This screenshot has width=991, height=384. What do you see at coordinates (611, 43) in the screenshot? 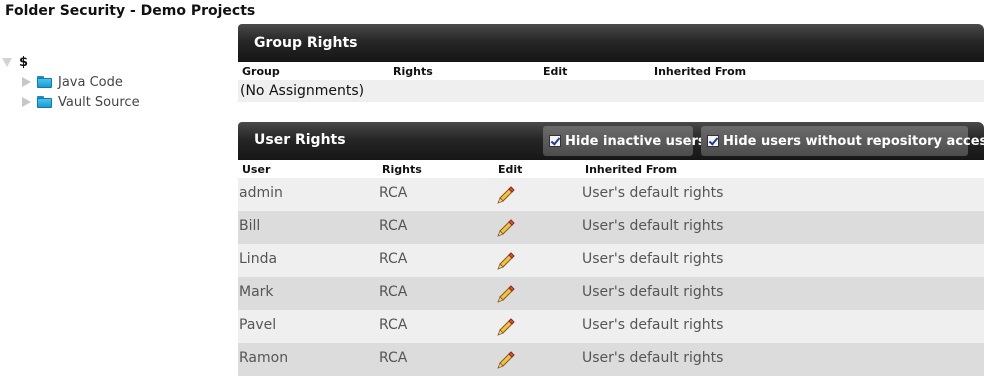
I see `group-rights-header: Group Rights` at bounding box center [611, 43].